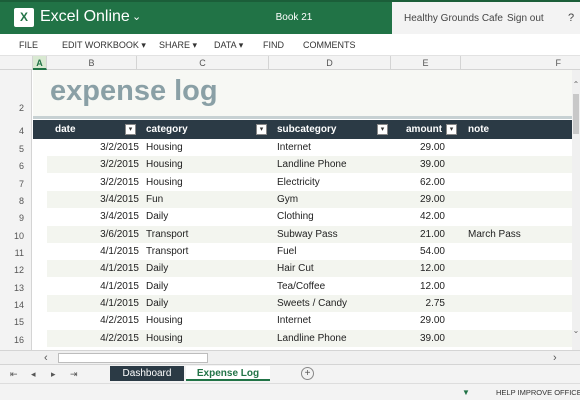 The width and height of the screenshot is (580, 400). What do you see at coordinates (411, 183) in the screenshot?
I see `cell-amount: 62.00` at bounding box center [411, 183].